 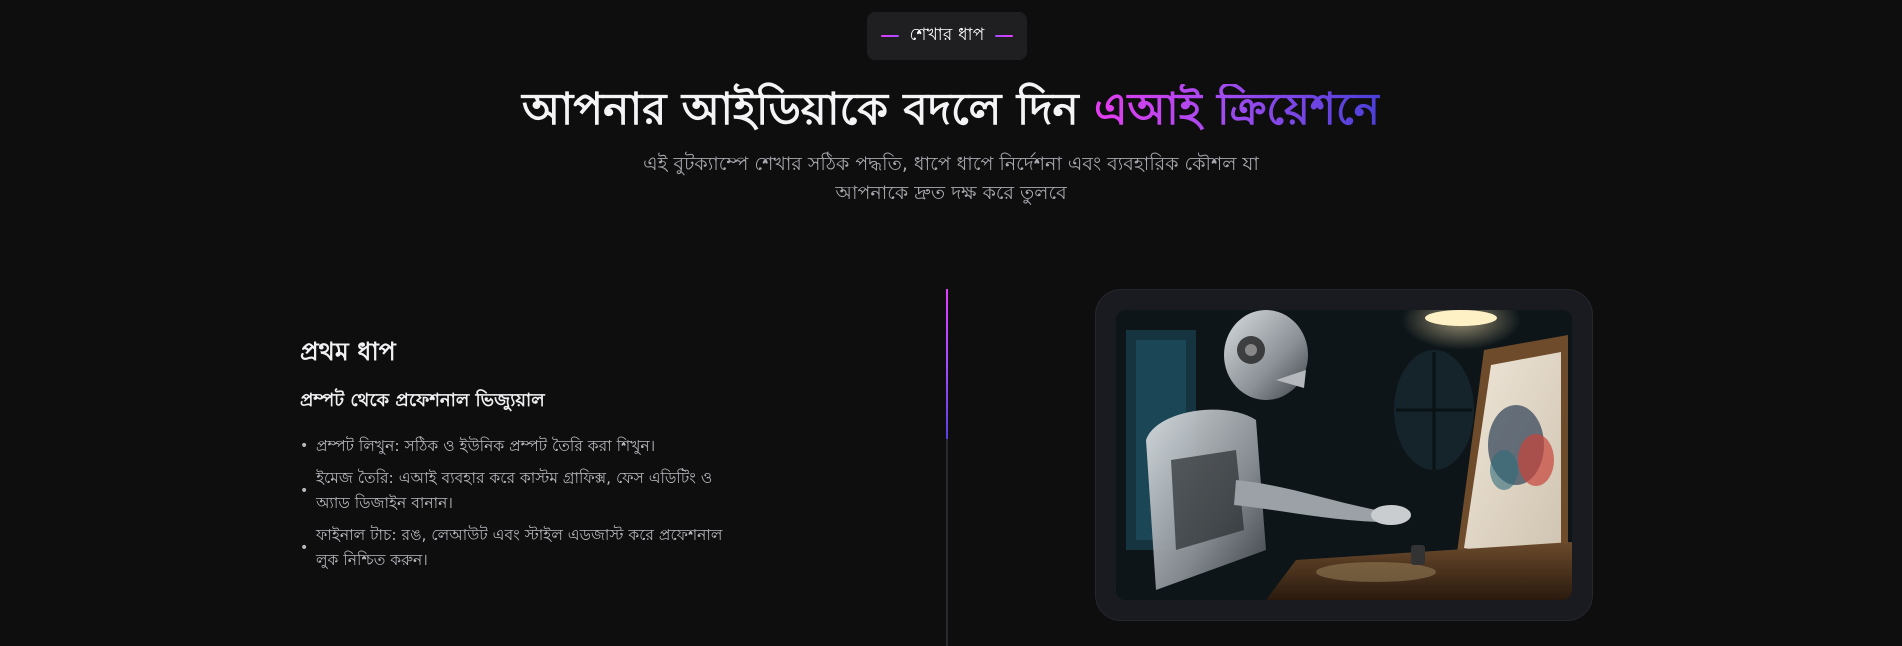 What do you see at coordinates (947, 364) in the screenshot?
I see `timeline-progress` at bounding box center [947, 364].